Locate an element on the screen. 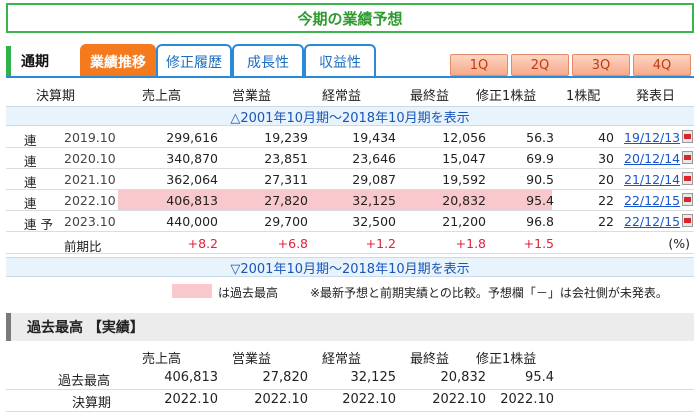  row-sales: 440,000 is located at coordinates (192, 221).